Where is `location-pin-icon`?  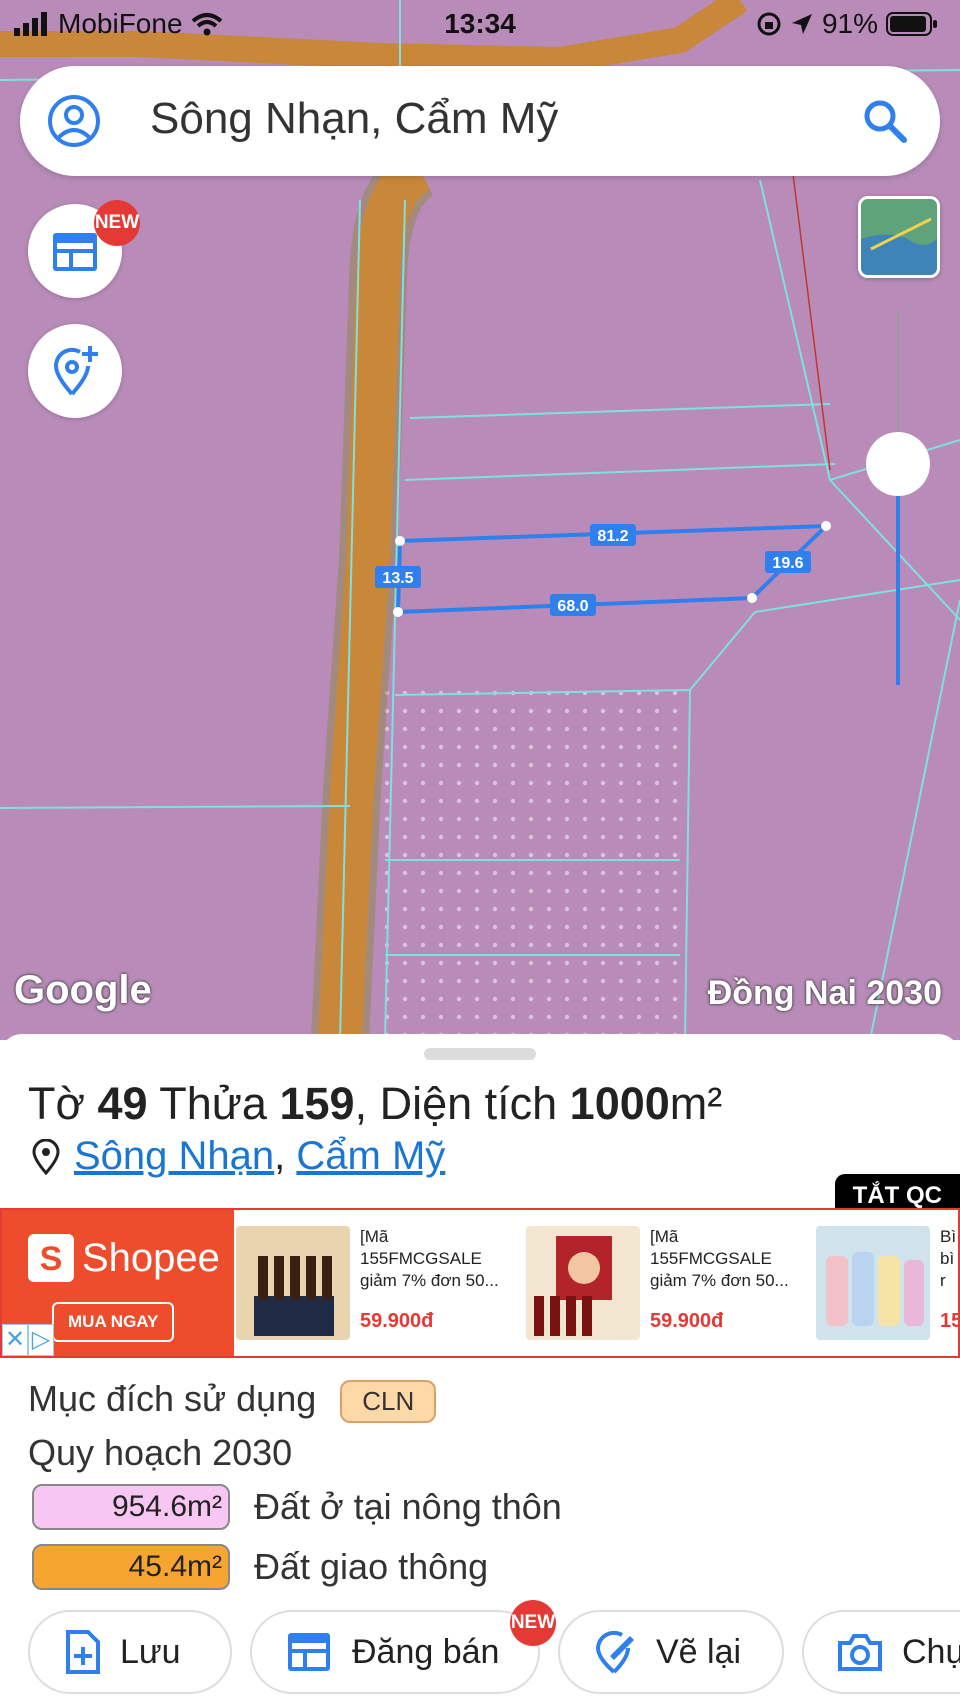
location-pin-icon is located at coordinates (46, 1156).